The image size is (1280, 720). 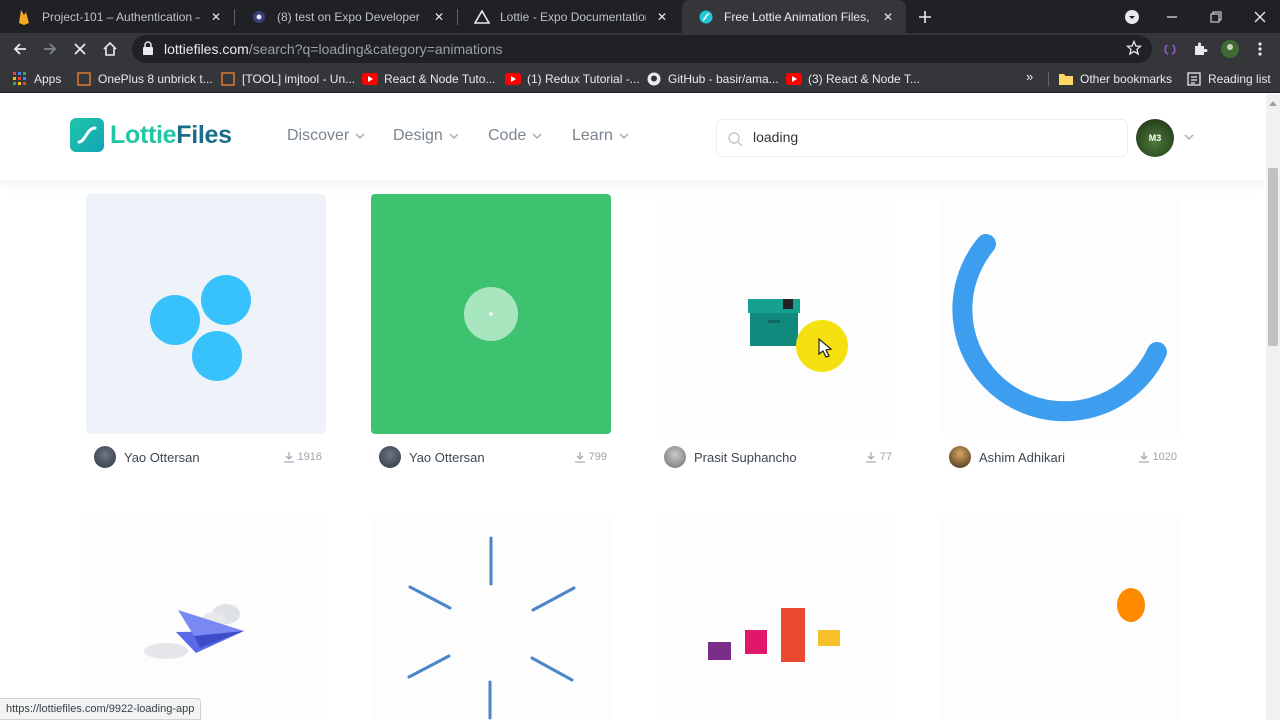 I want to click on bookmark-star-icon, so click(x=1134, y=50).